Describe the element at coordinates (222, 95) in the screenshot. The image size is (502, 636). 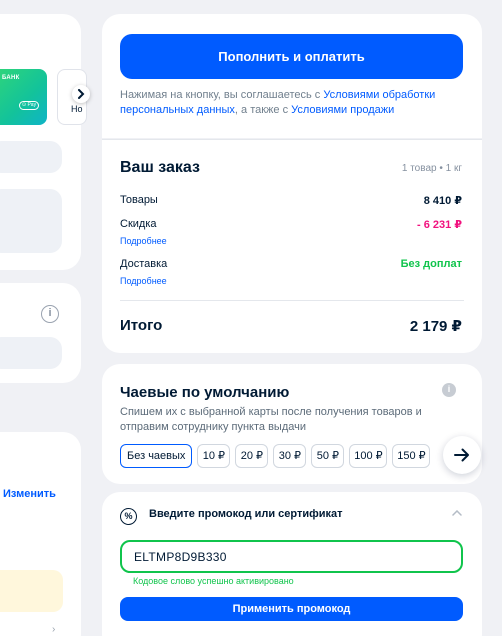
I see `terms-prefix: Нажимая на кнопку, вы соглашаетесь с` at that location.